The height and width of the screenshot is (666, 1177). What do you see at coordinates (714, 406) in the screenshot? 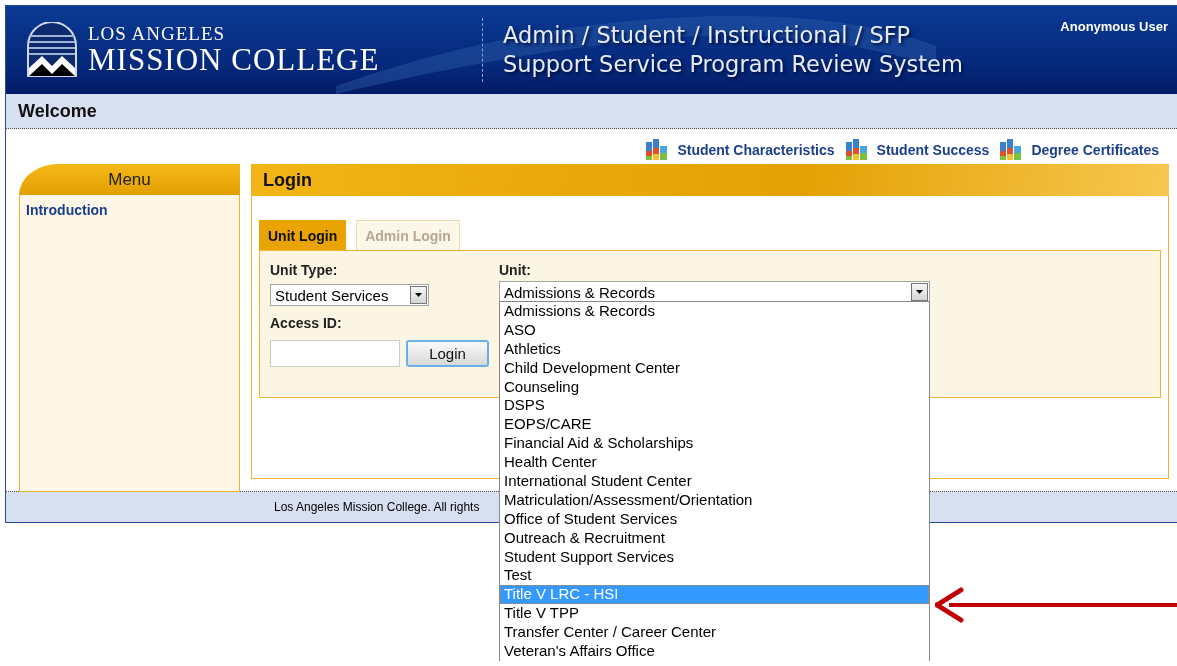
I see `dropdown-option: DSPS` at bounding box center [714, 406].